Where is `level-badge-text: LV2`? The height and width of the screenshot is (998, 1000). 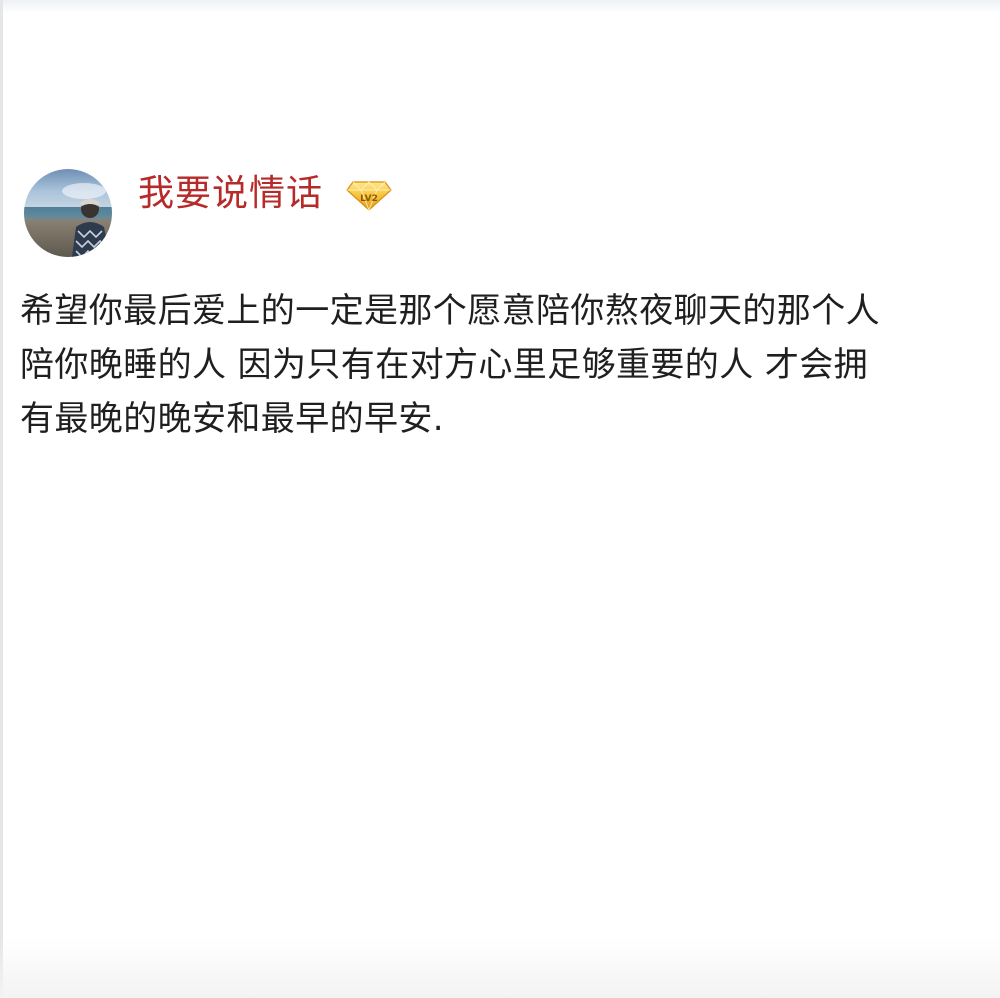
level-badge-text: LV2 is located at coordinates (369, 199).